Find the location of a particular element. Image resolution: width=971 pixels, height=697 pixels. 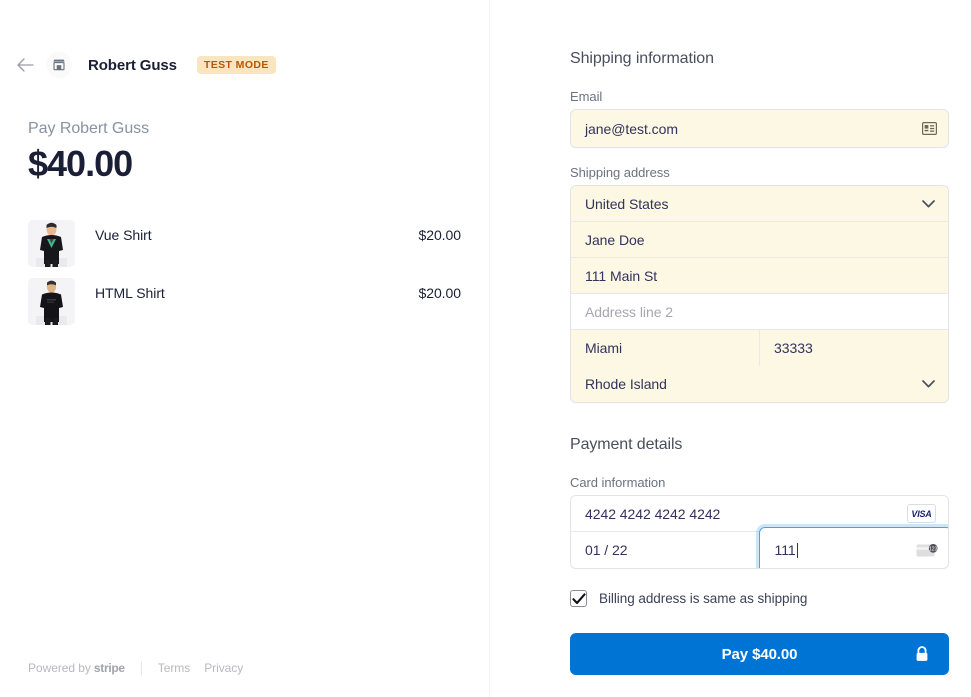

email-value: jane@test.com is located at coordinates (631, 128).